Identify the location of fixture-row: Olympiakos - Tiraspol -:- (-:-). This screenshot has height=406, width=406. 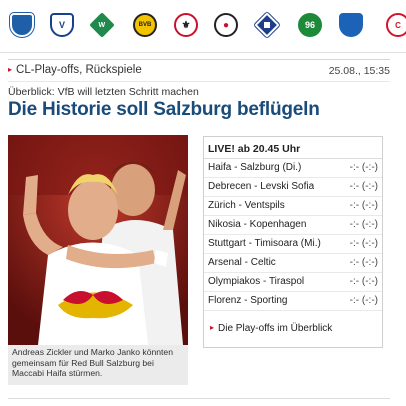
(293, 282).